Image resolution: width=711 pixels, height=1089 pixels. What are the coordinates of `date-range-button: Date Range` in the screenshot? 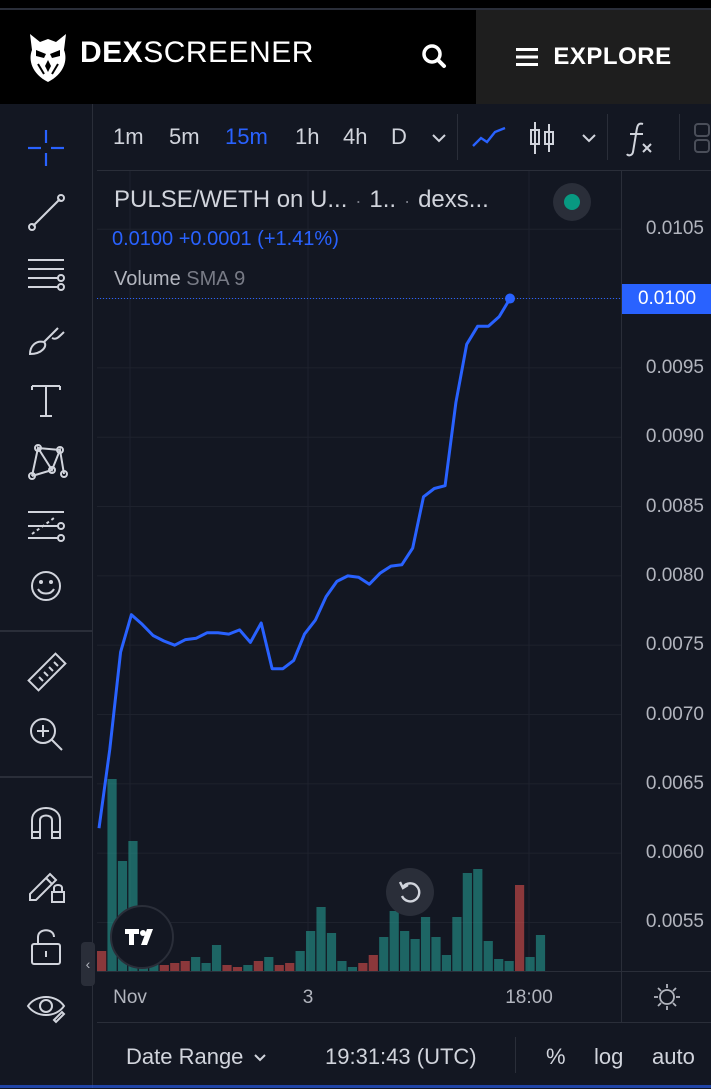 It's located at (197, 1057).